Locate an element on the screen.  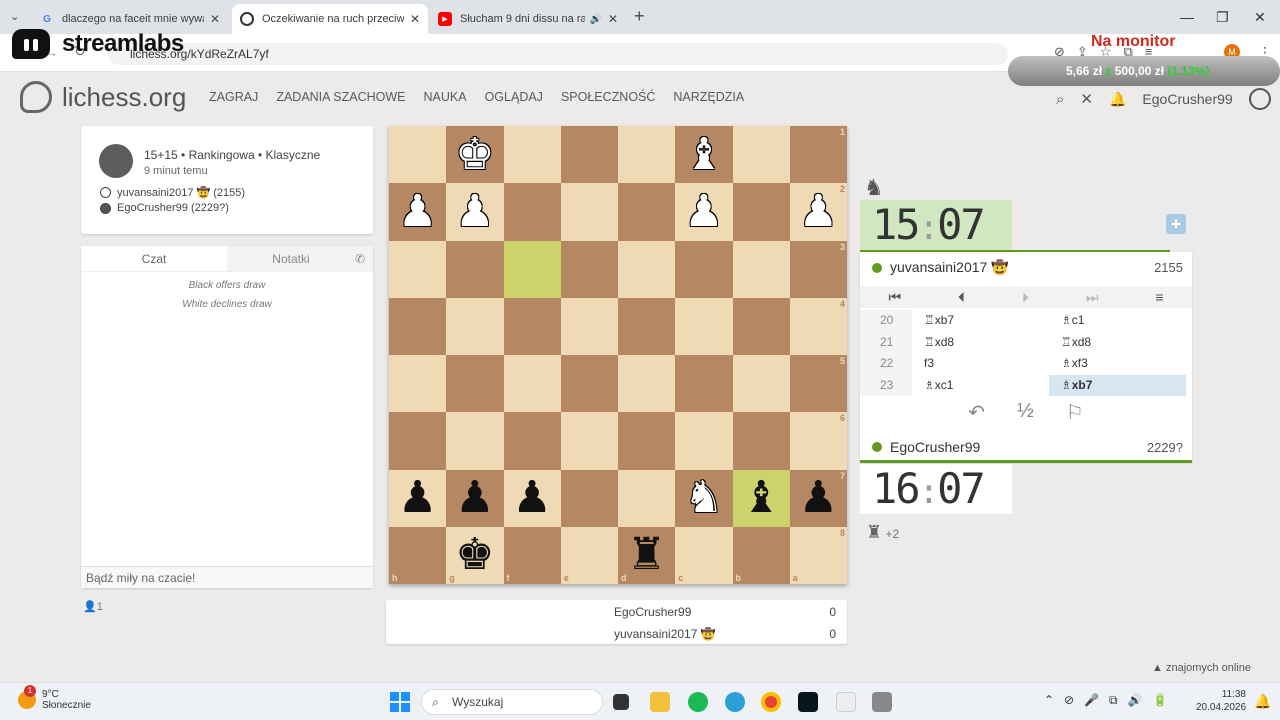
board-square: ♜ d is located at coordinates (647, 555).